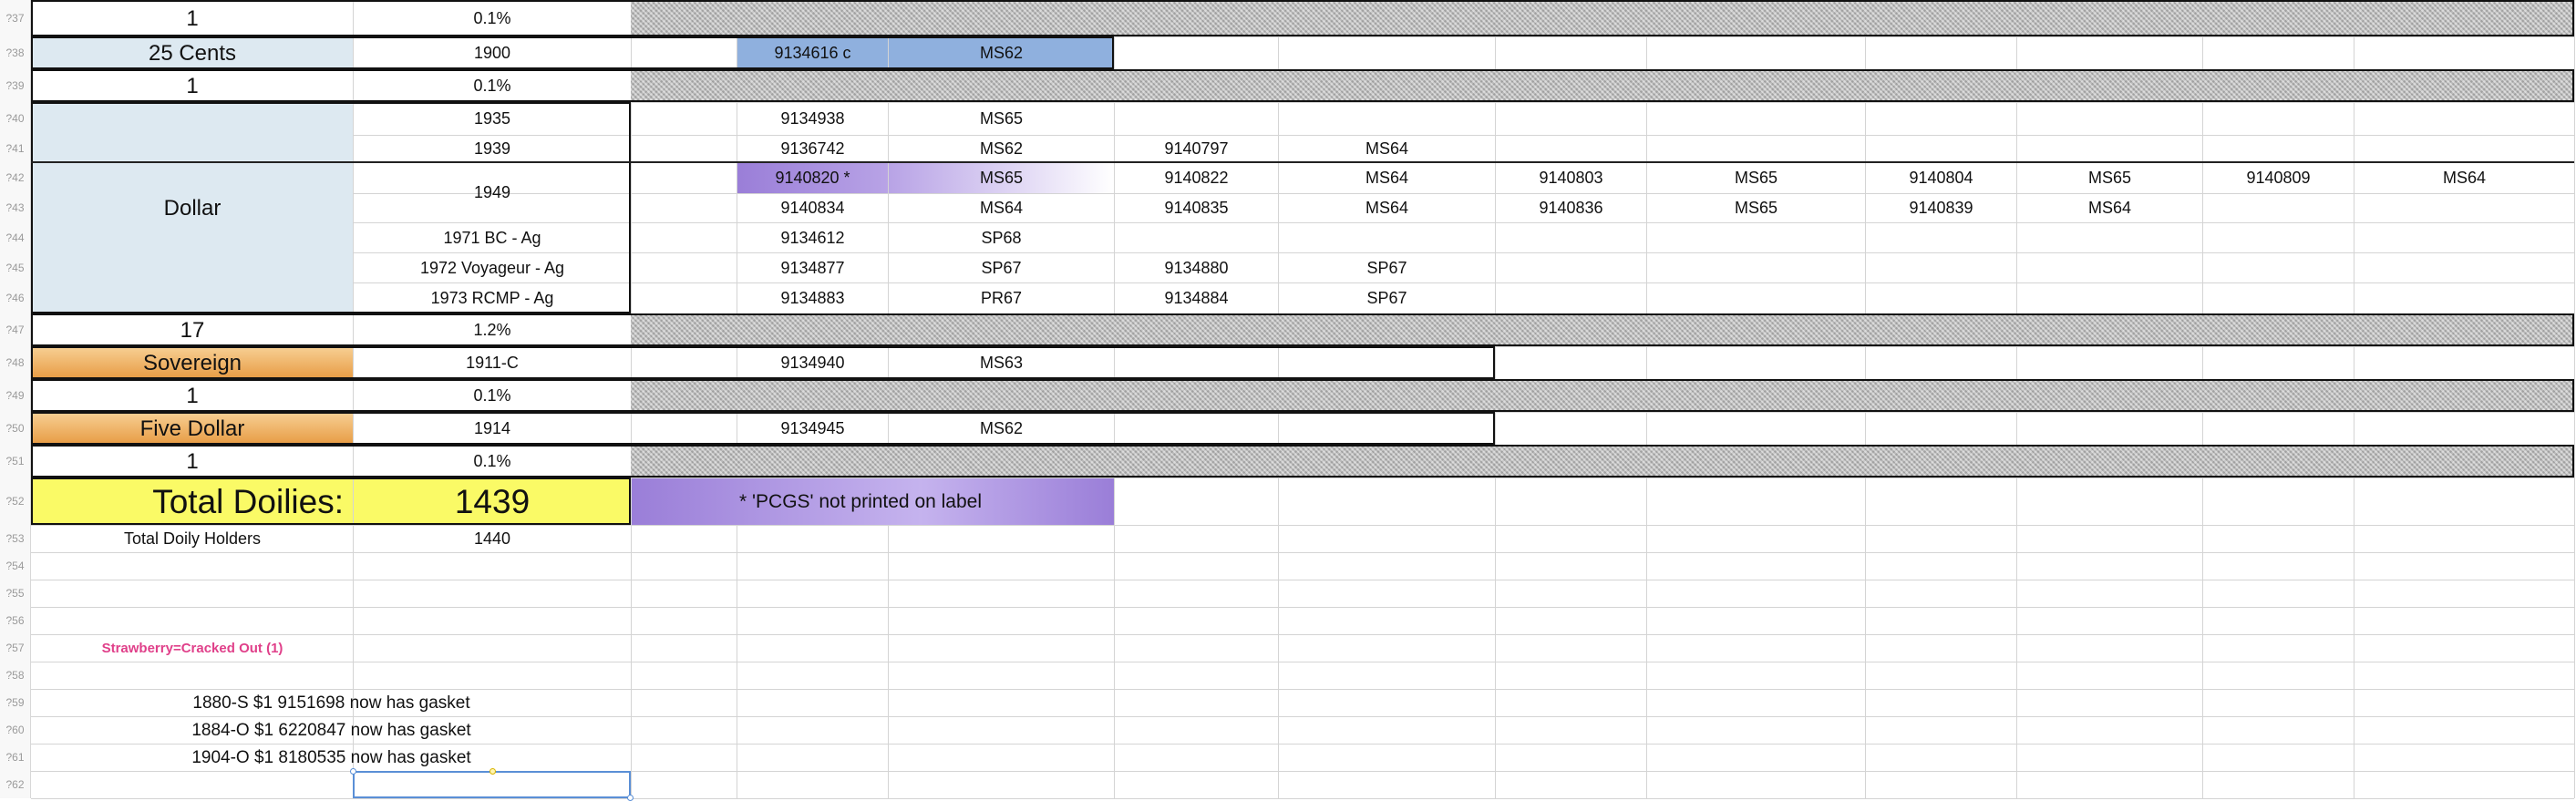 This screenshot has width=2576, height=801. I want to click on row-header: ?46, so click(15, 297).